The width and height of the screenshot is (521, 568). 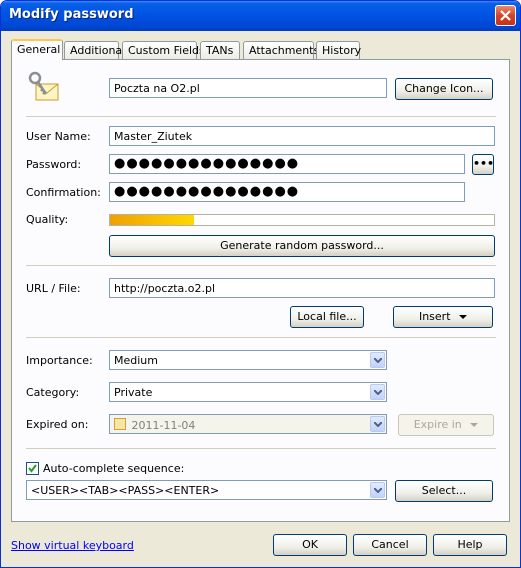 I want to click on importance-value: Medium, so click(x=136, y=360).